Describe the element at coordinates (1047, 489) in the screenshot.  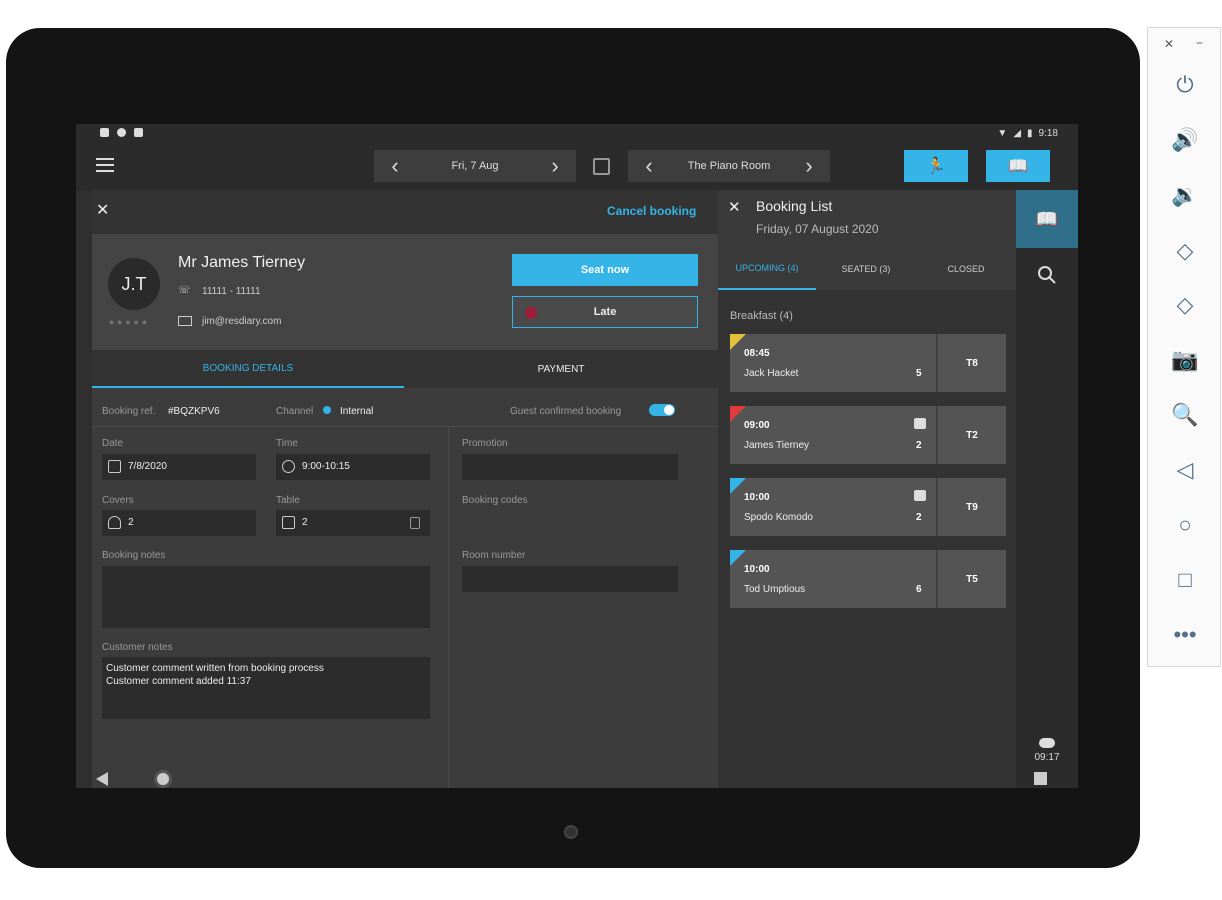
I see `right-rail: 📖 09:17` at that location.